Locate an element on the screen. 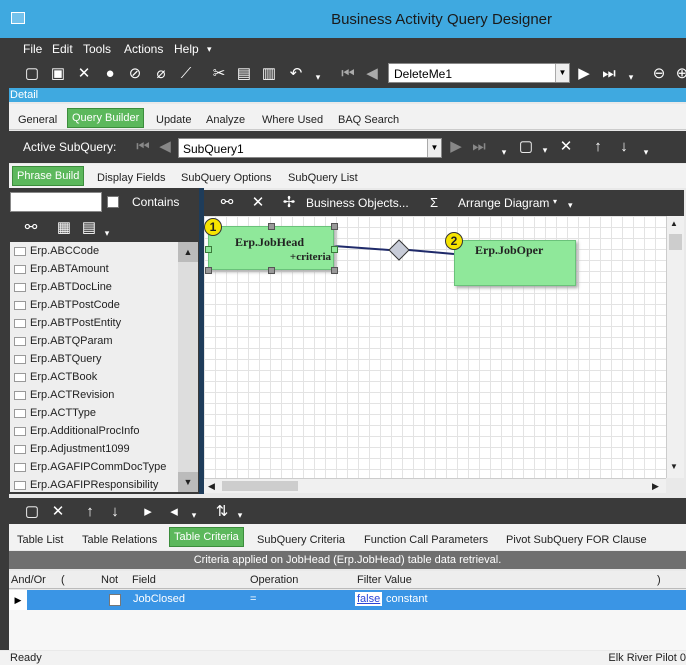 The width and height of the screenshot is (686, 665). attach-icon: ⊘ is located at coordinates (135, 73).